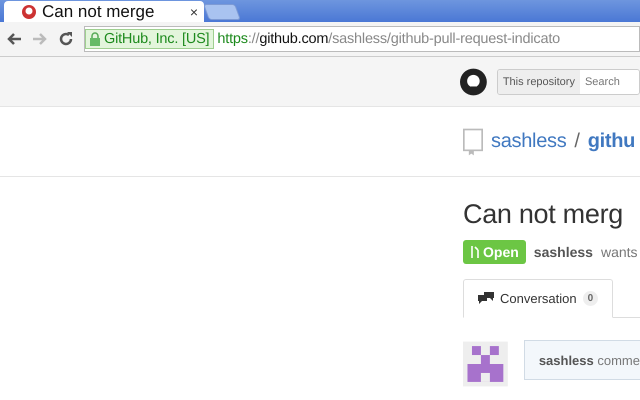 This screenshot has height=400, width=640. What do you see at coordinates (566, 360) in the screenshot?
I see `comment-author: sashless` at bounding box center [566, 360].